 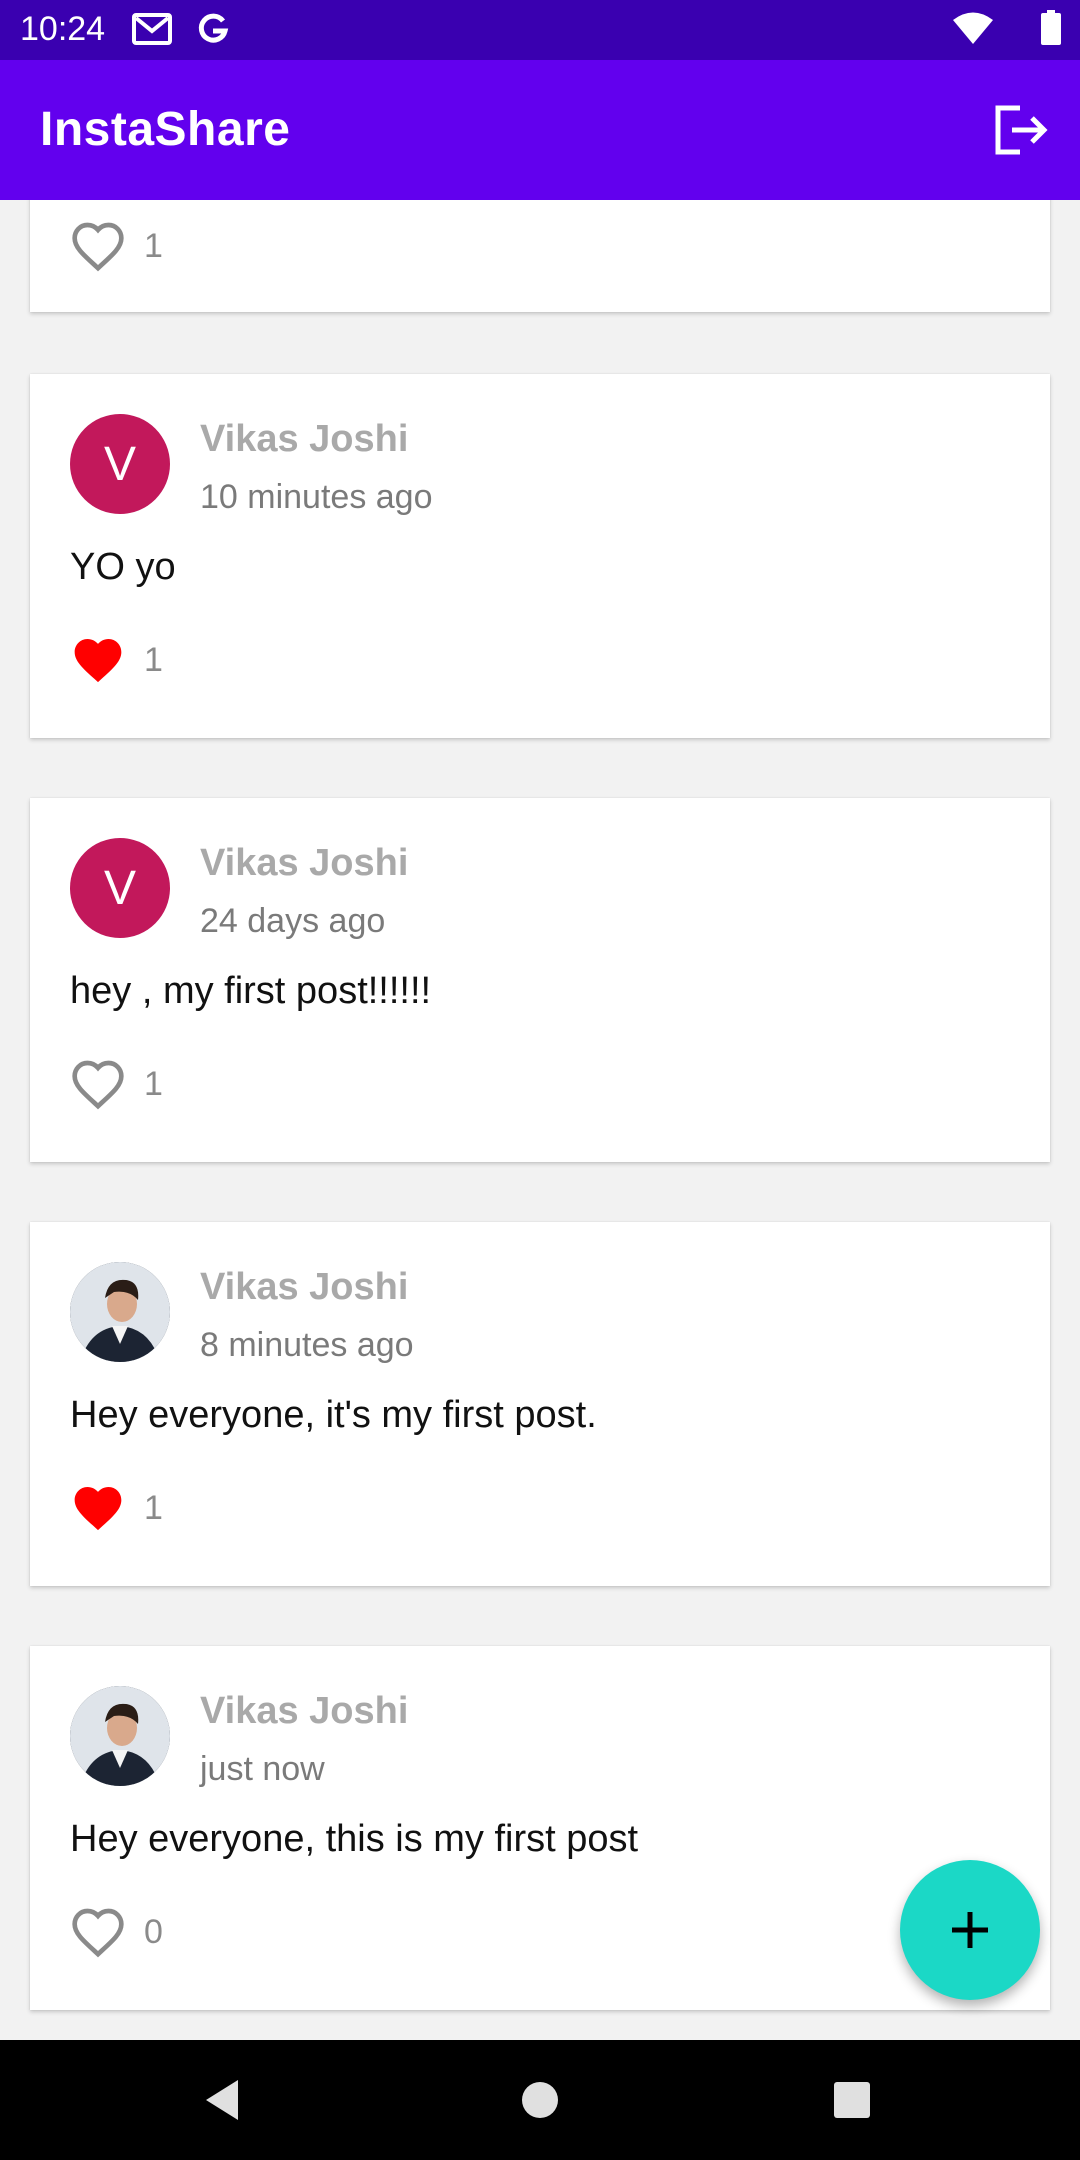 I want to click on navigation-bar, so click(x=540, y=2100).